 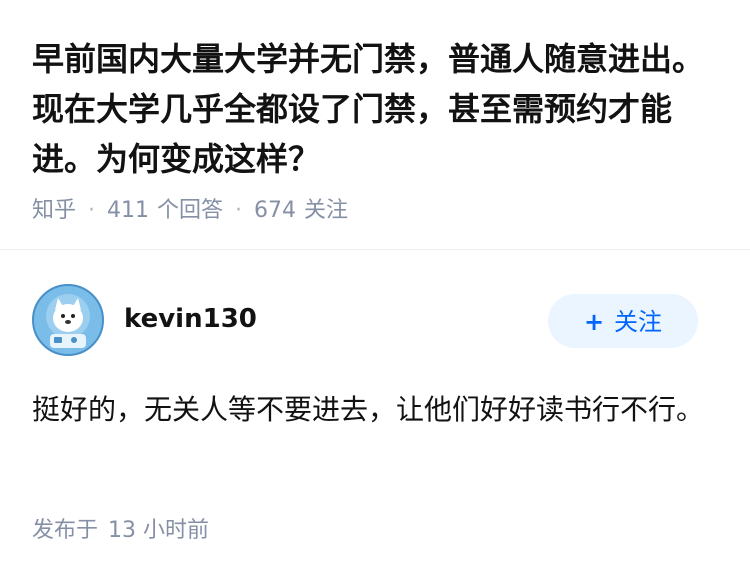 I want to click on follow-button-label: 关注, so click(x=638, y=322).